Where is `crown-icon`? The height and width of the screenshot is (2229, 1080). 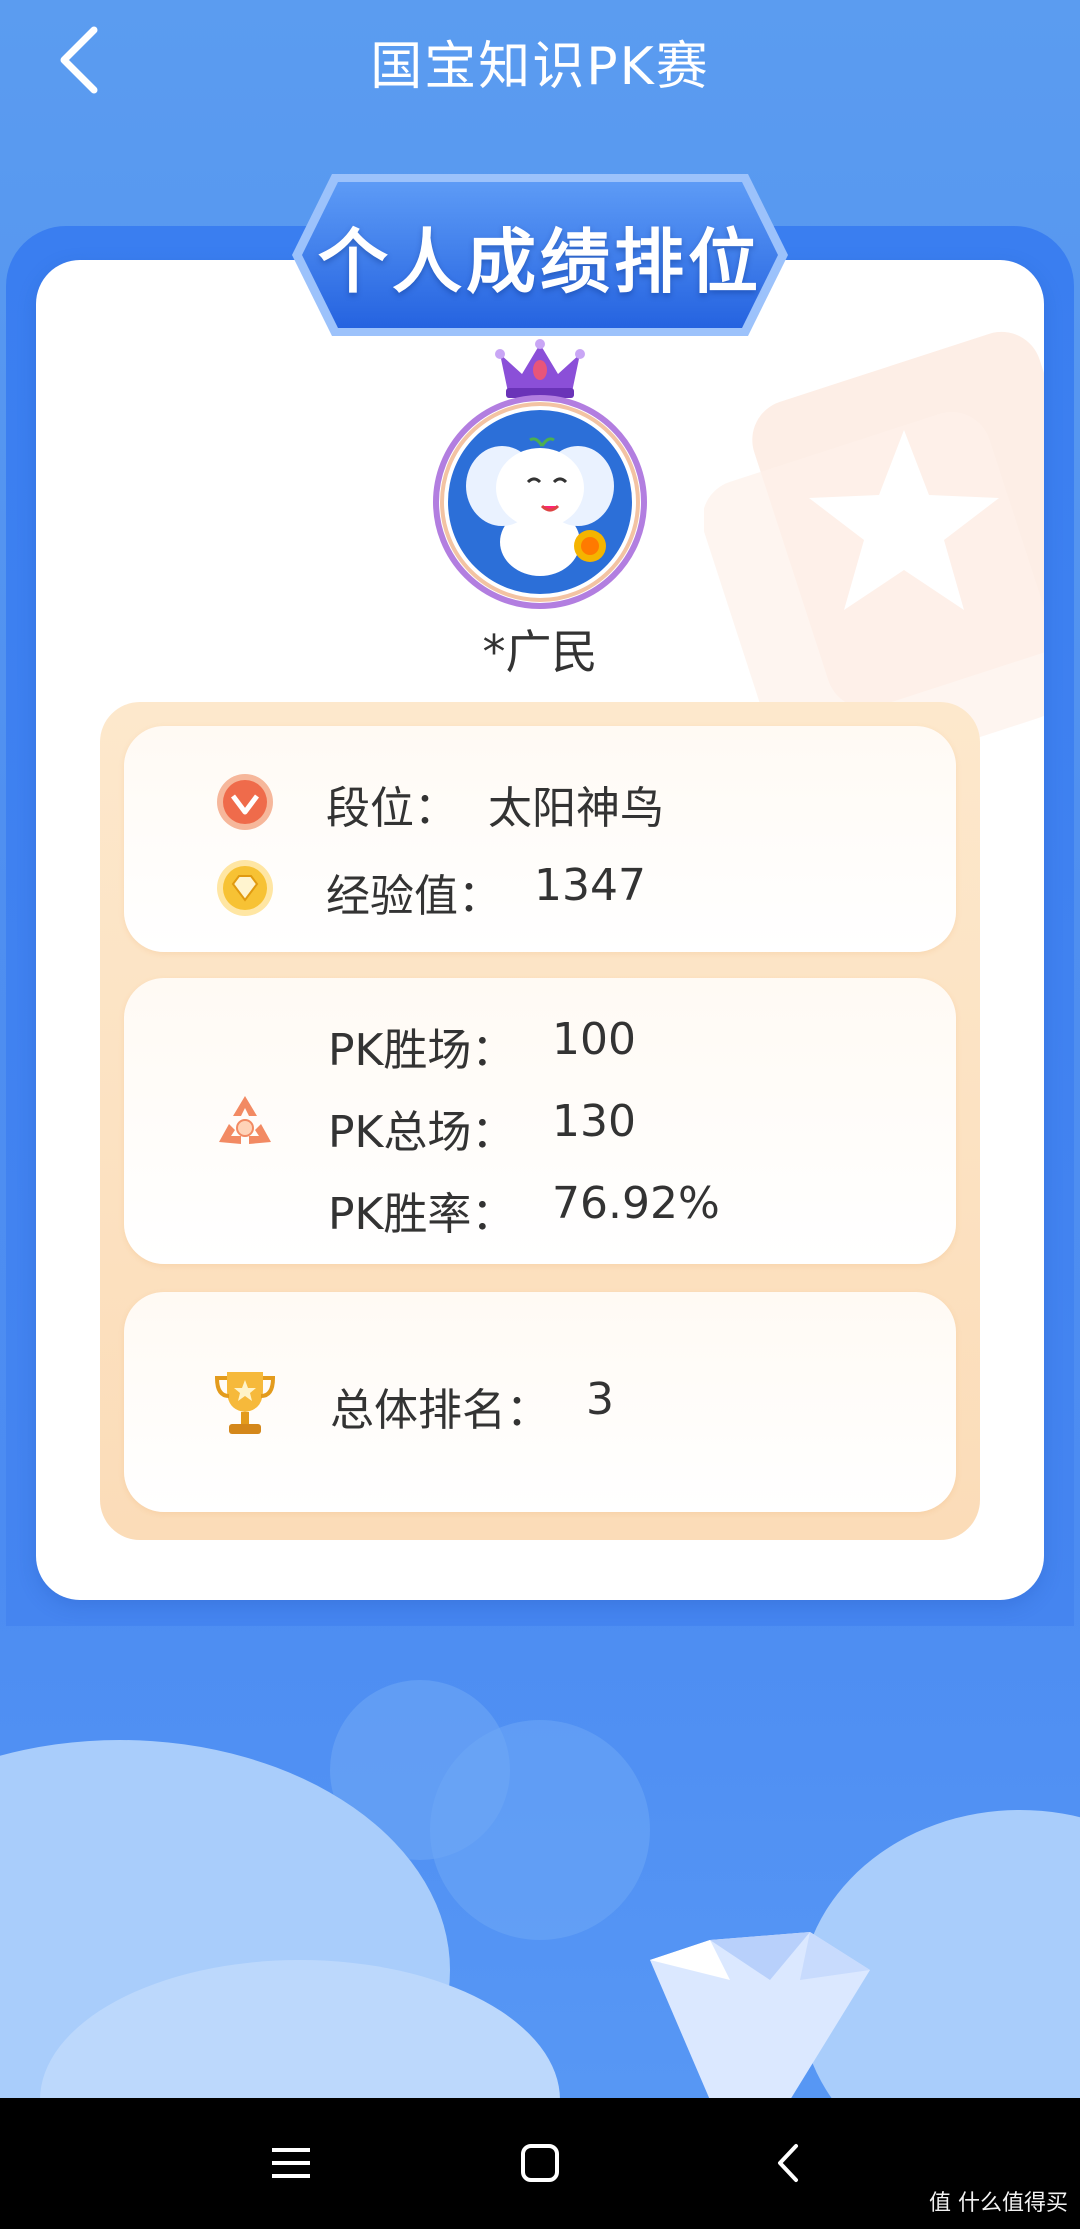 crown-icon is located at coordinates (540, 368).